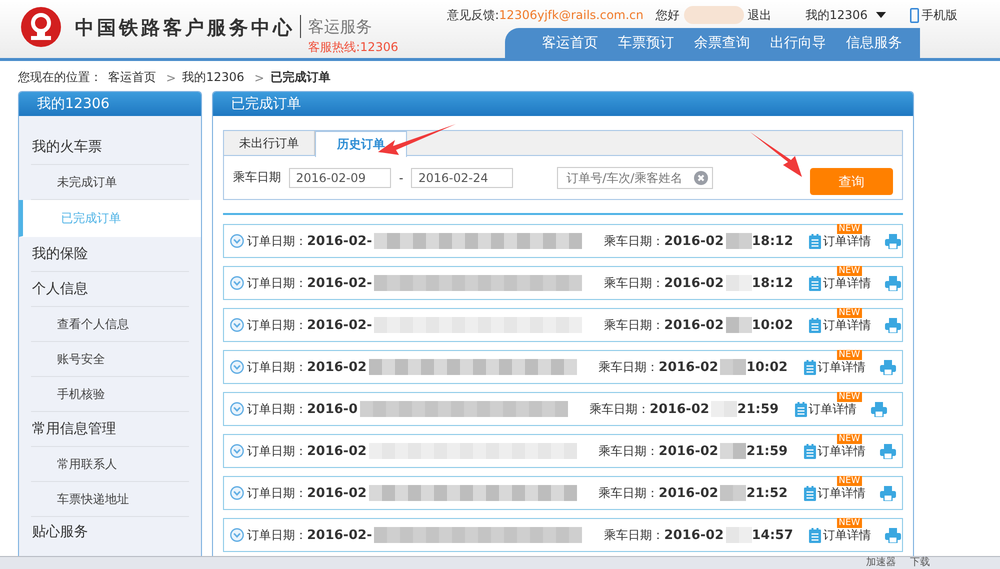  I want to click on order-row: 订单日期：2016-0 乘车日期：2016-02 21:59 NEW 订单详情, so click(563, 409).